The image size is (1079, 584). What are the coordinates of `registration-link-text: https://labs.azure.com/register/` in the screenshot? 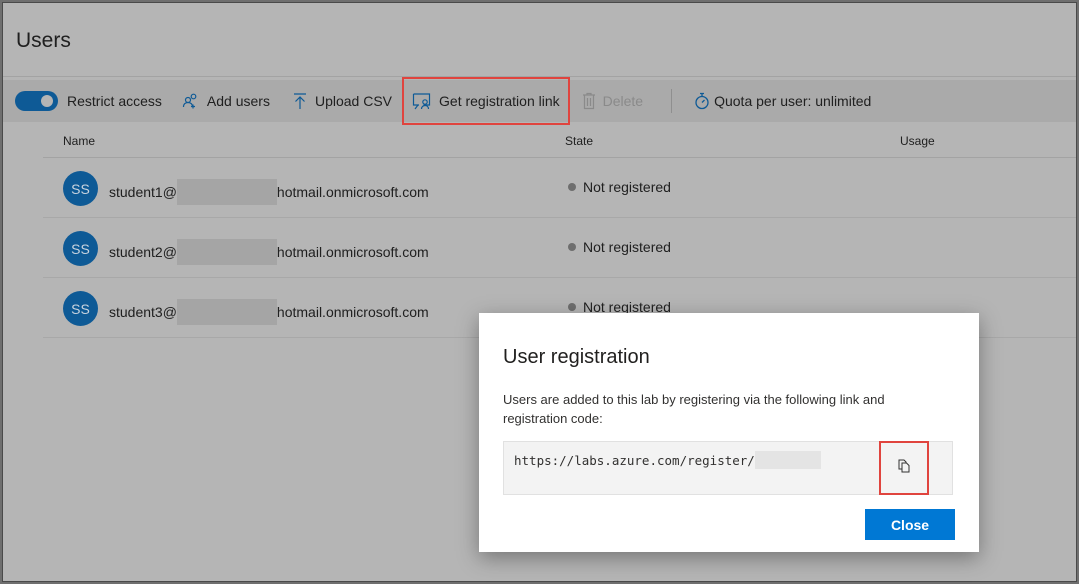 It's located at (667, 460).